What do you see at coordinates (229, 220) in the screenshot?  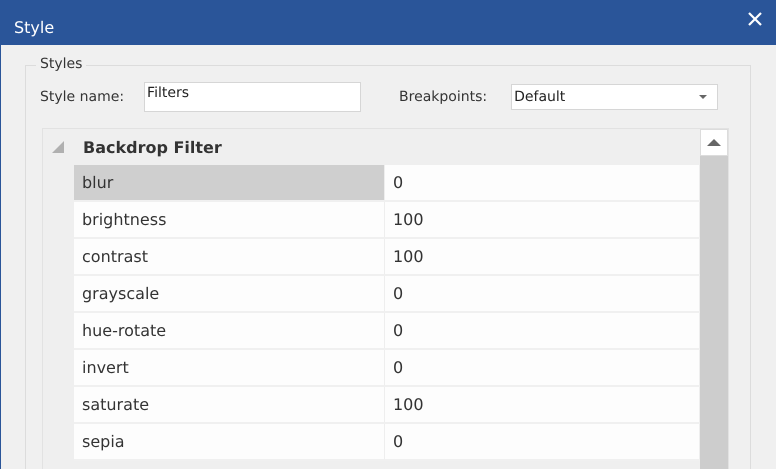 I see `property-name: brightness` at bounding box center [229, 220].